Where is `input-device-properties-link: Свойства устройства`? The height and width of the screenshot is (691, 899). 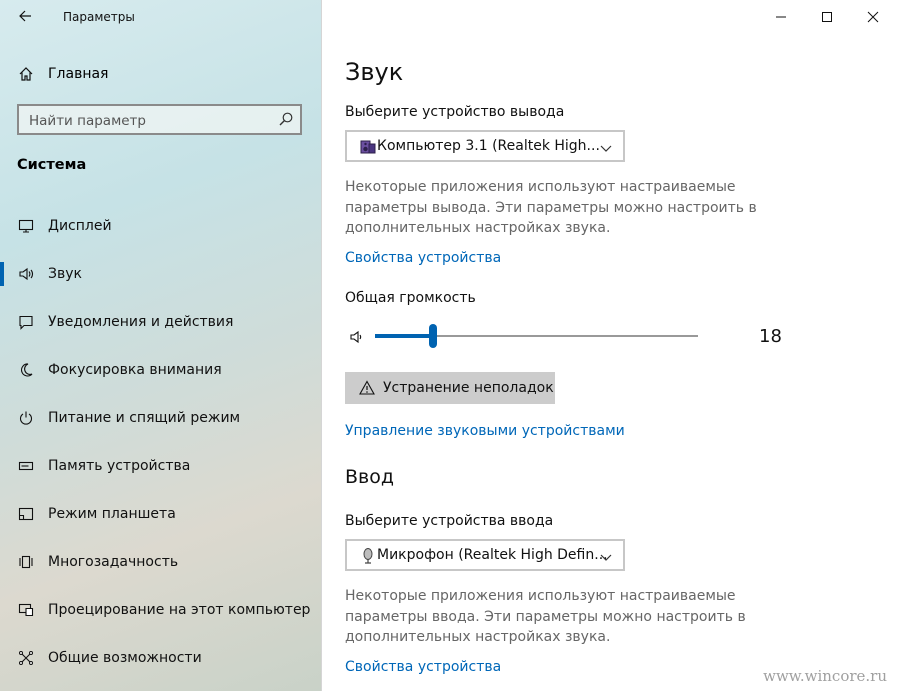 input-device-properties-link: Свойства устройства is located at coordinates (423, 667).